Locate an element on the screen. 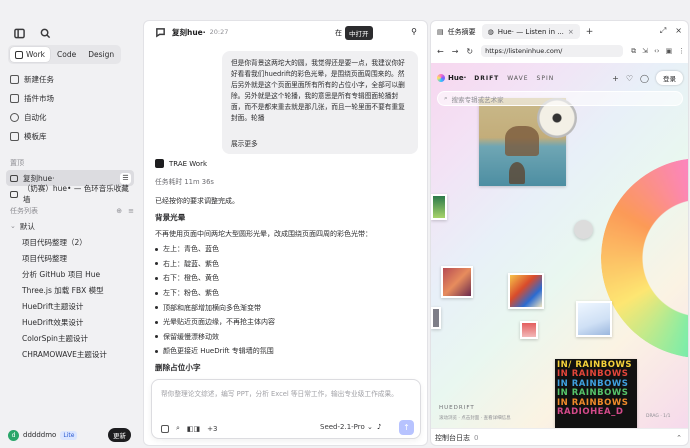 The image size is (690, 448). model-selector: Seed-2.1-Pro ⌄ is located at coordinates (346, 427).